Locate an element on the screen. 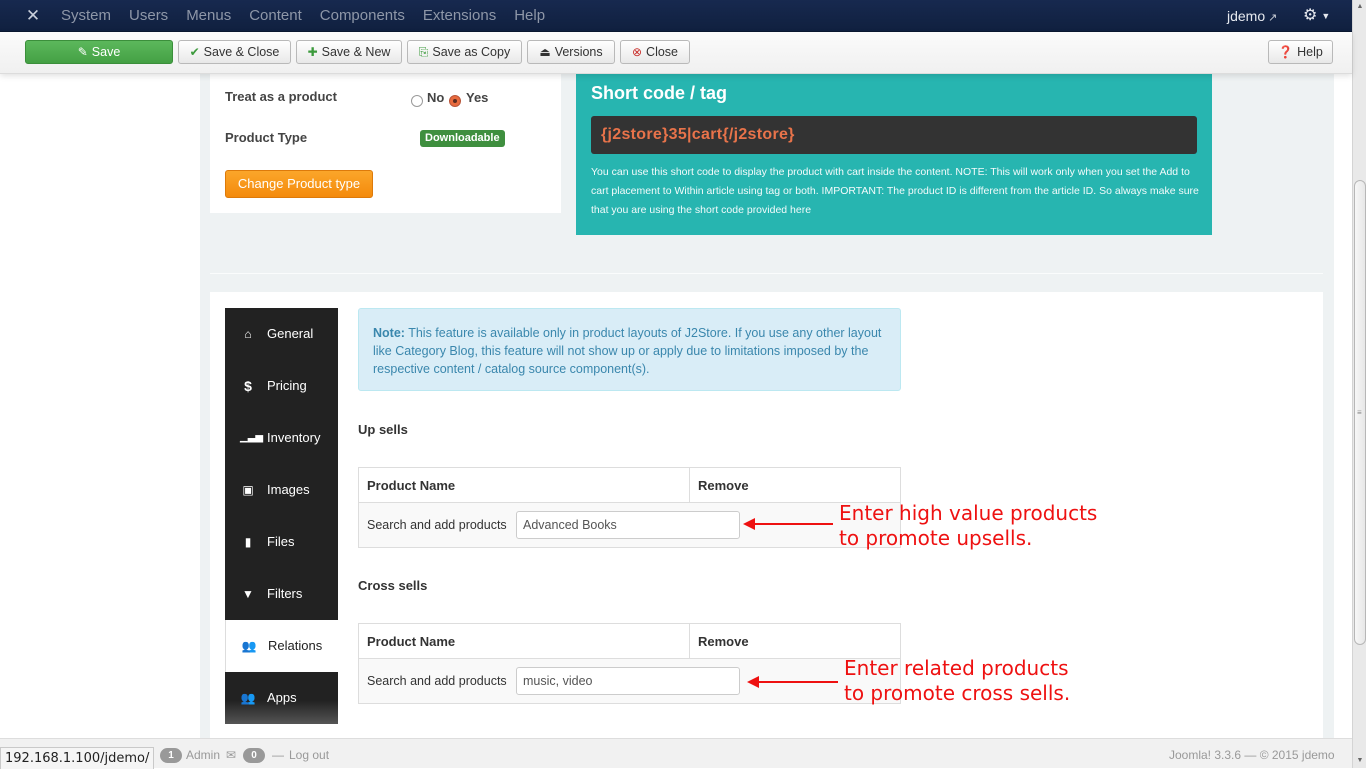 The height and width of the screenshot is (770, 1366). admin-link: Admin is located at coordinates (203, 755).